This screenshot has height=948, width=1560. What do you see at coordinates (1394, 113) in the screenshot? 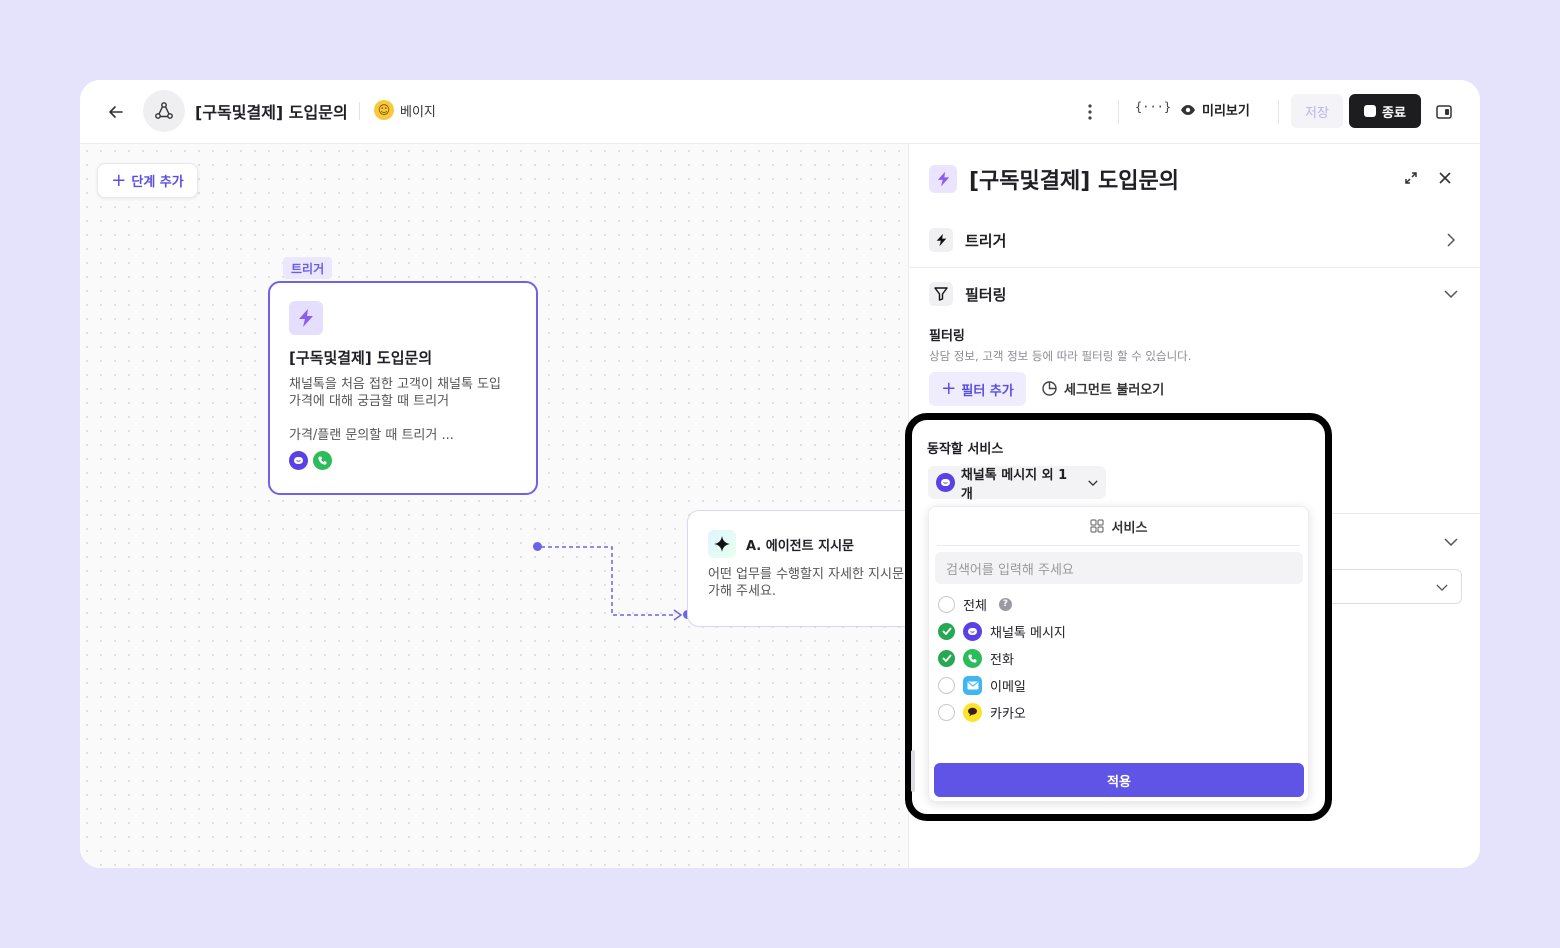
I see `end-label: 종료` at bounding box center [1394, 113].